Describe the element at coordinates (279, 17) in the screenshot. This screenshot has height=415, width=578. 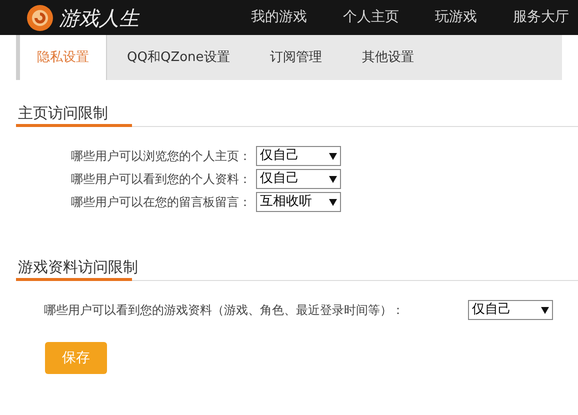
I see `nav-link: 我的游戏` at that location.